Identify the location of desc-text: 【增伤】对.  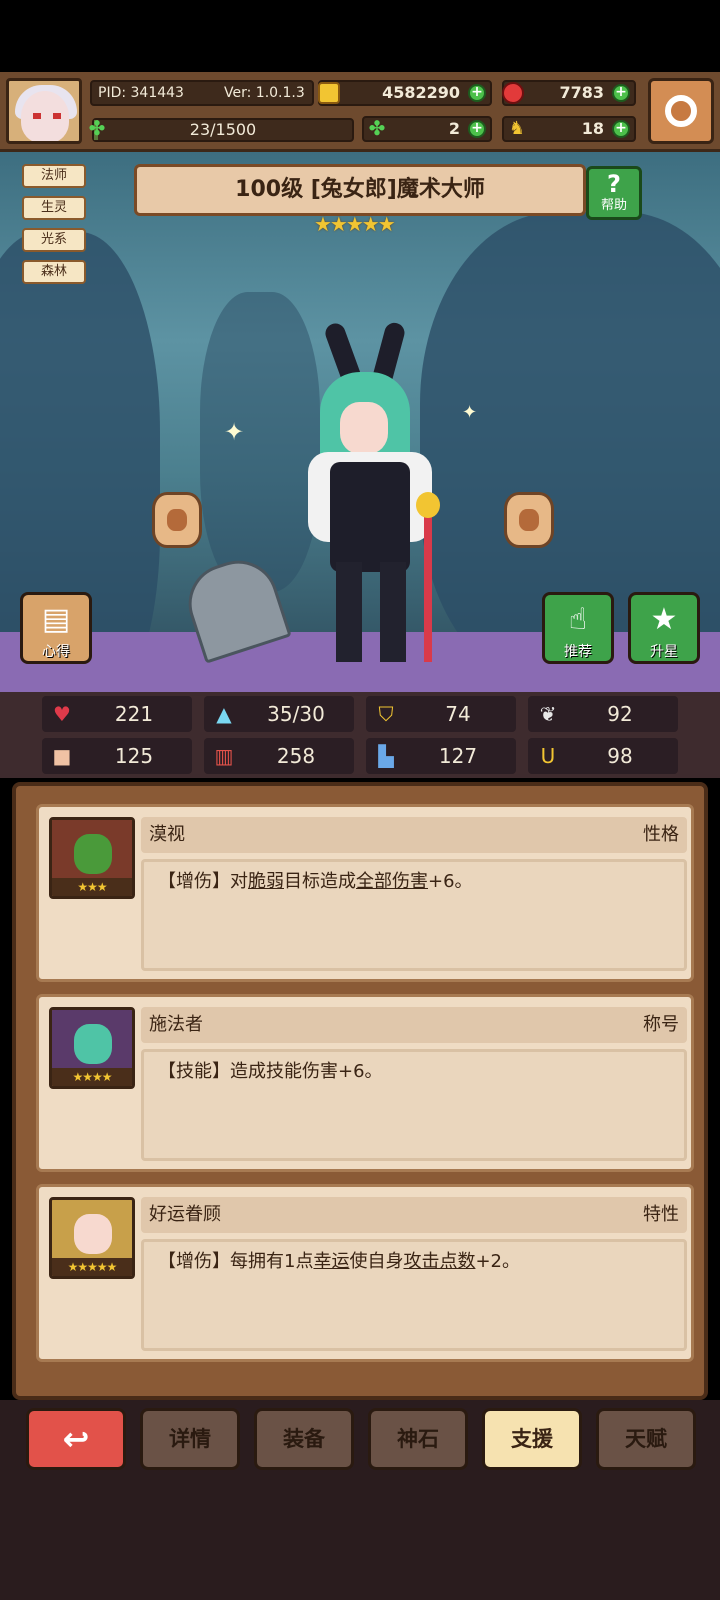
(203, 881).